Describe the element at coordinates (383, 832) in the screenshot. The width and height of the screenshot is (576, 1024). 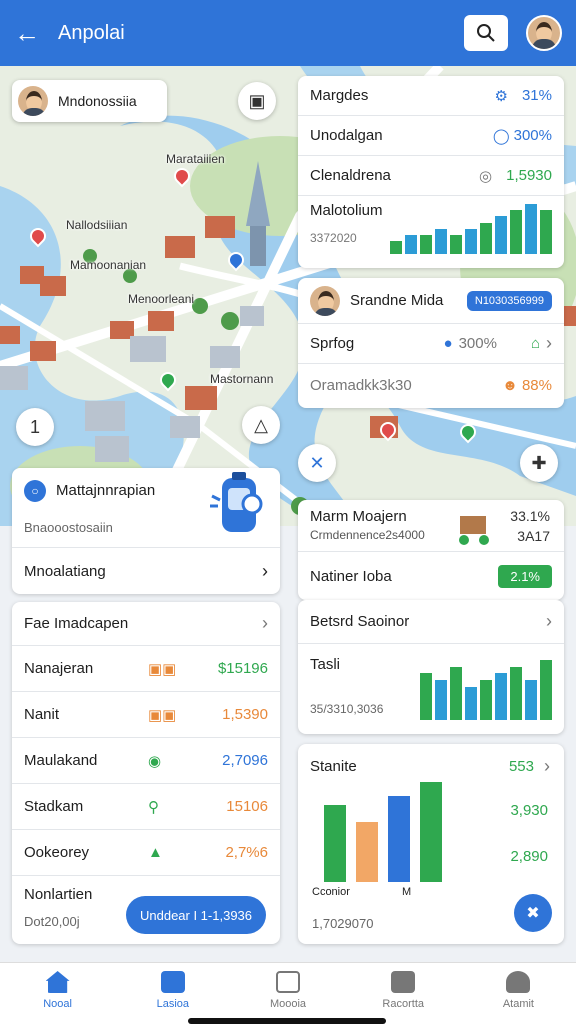
I see `statistics-bar-chart` at that location.